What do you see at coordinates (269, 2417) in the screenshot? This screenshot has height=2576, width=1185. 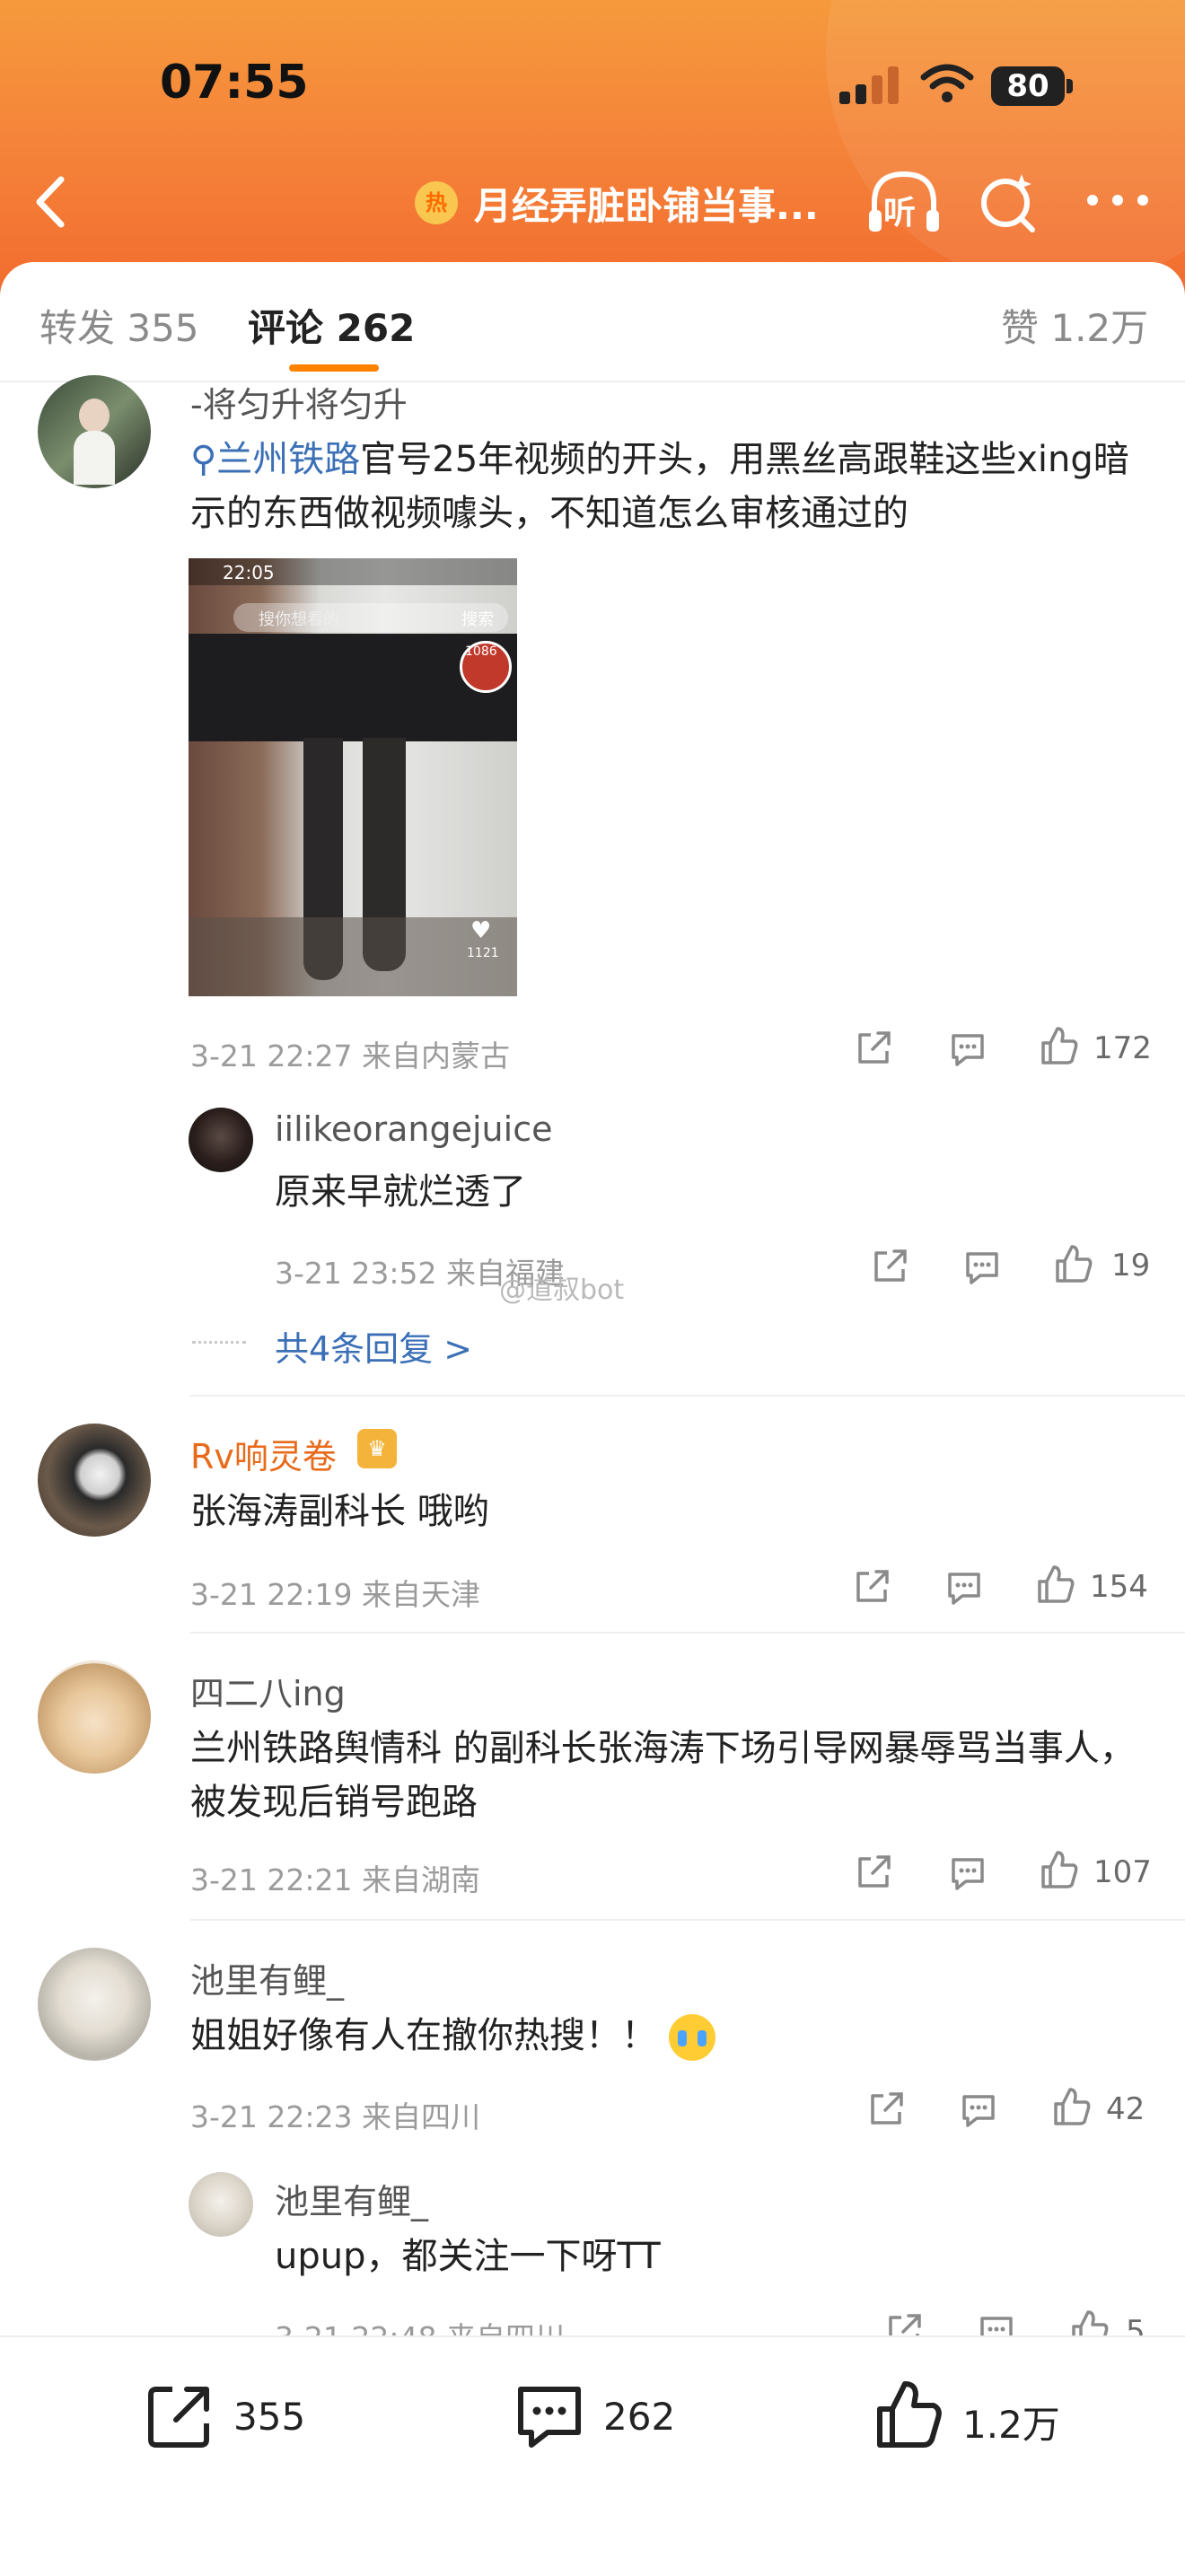 I see `repost-count: 355` at bounding box center [269, 2417].